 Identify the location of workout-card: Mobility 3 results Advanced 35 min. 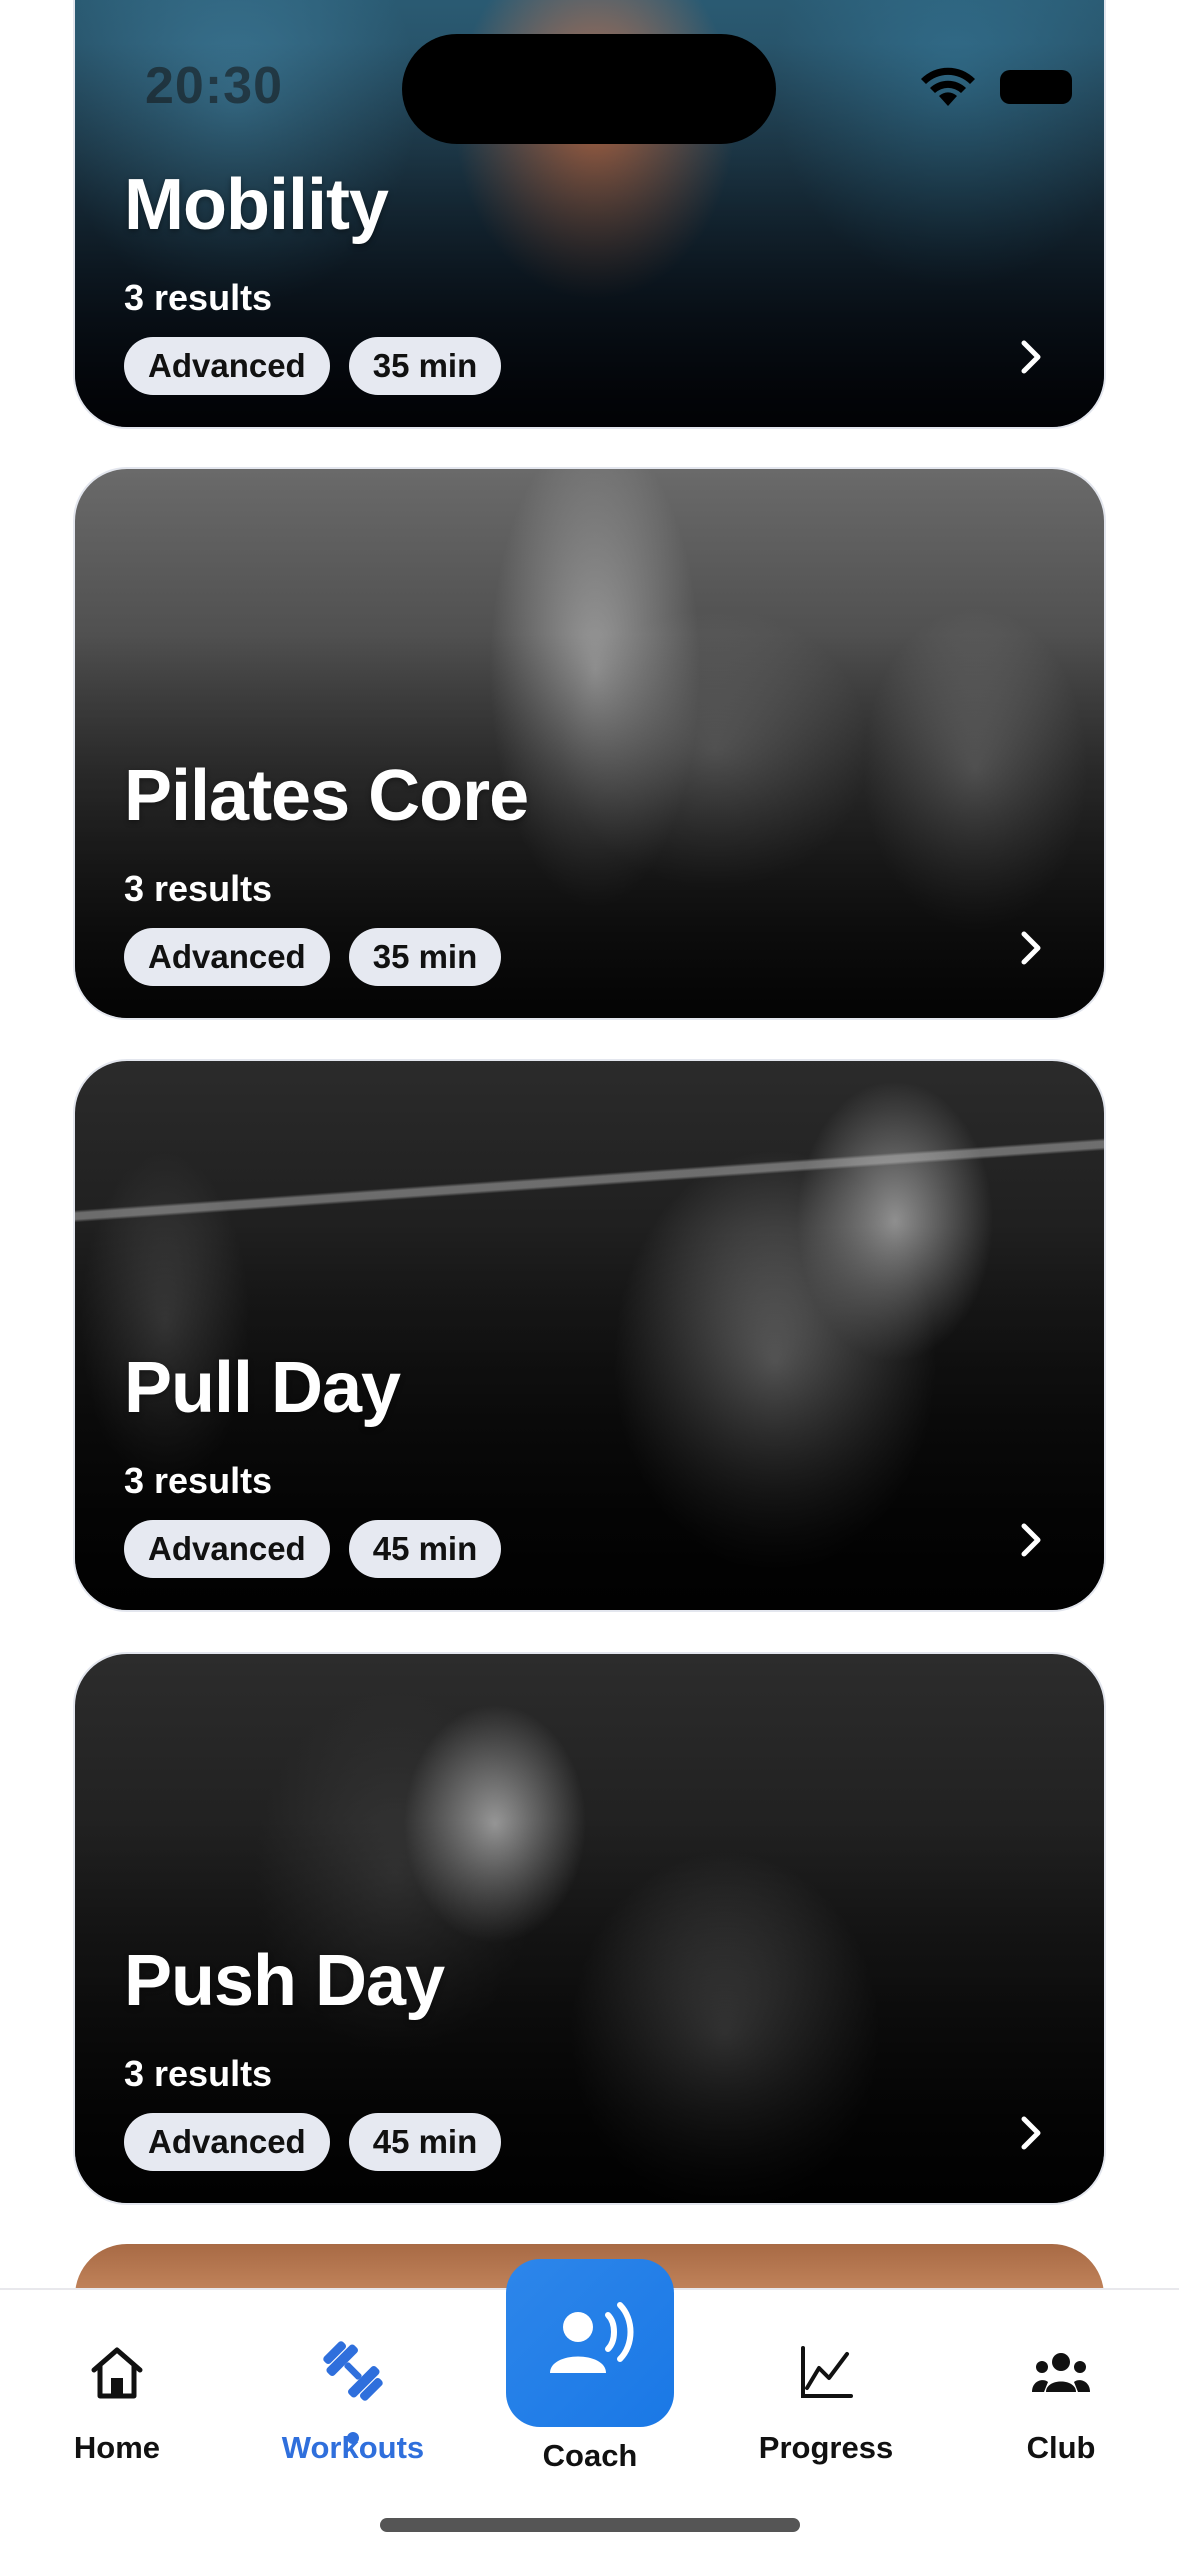
(589, 213).